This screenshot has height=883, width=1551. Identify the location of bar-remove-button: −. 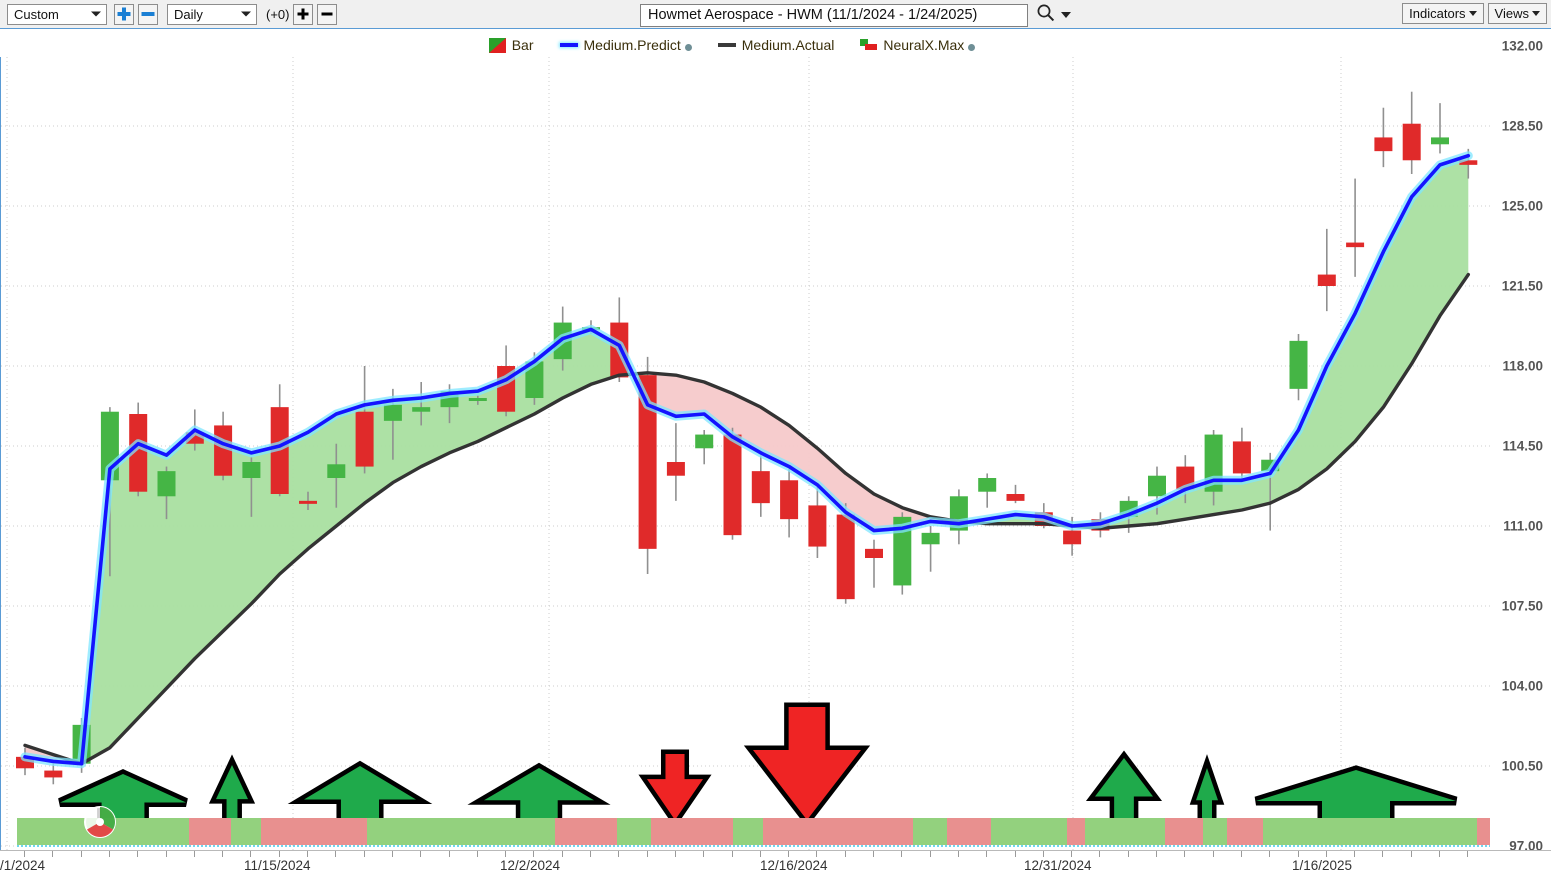
(327, 14).